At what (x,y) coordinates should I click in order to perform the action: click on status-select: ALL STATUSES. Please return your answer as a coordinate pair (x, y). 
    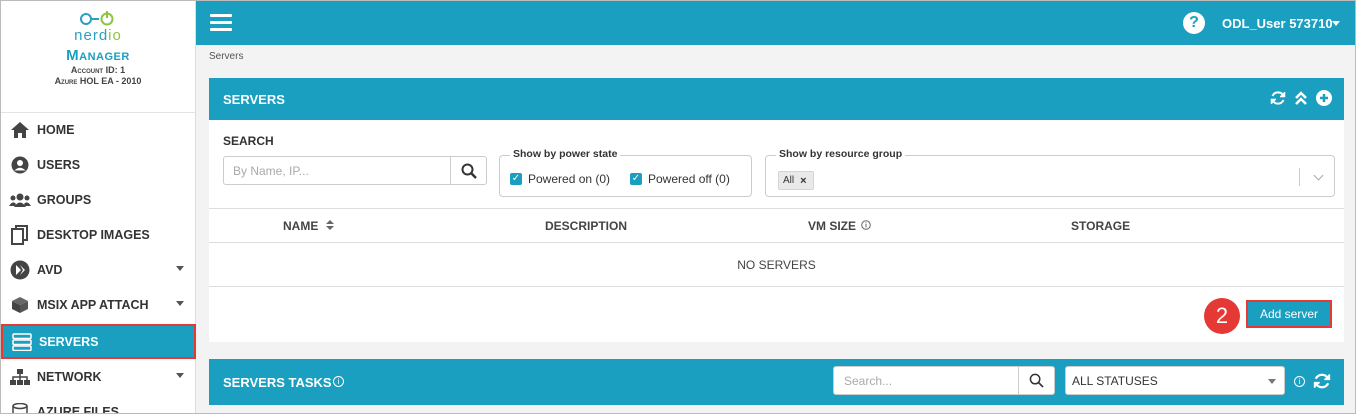
    Looking at the image, I should click on (1175, 380).